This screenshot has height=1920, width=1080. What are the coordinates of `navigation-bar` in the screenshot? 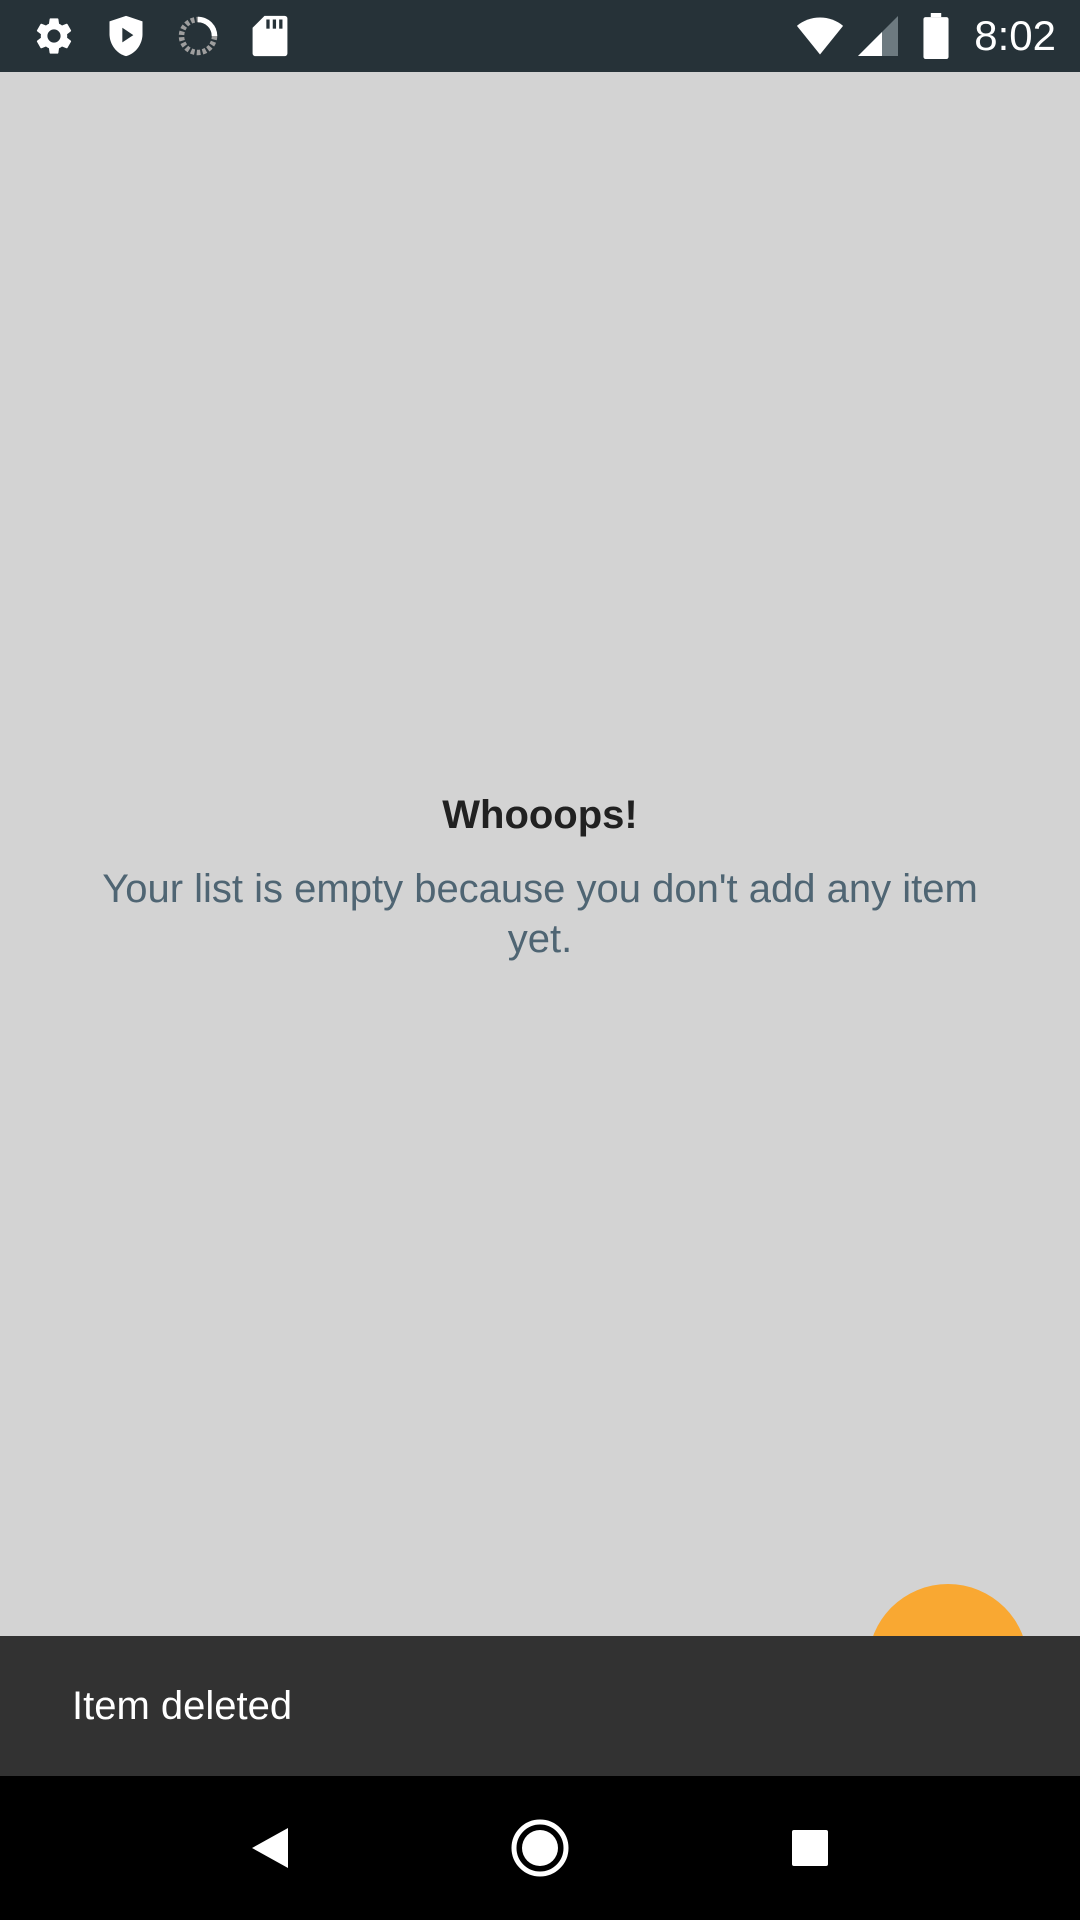 It's located at (540, 1848).